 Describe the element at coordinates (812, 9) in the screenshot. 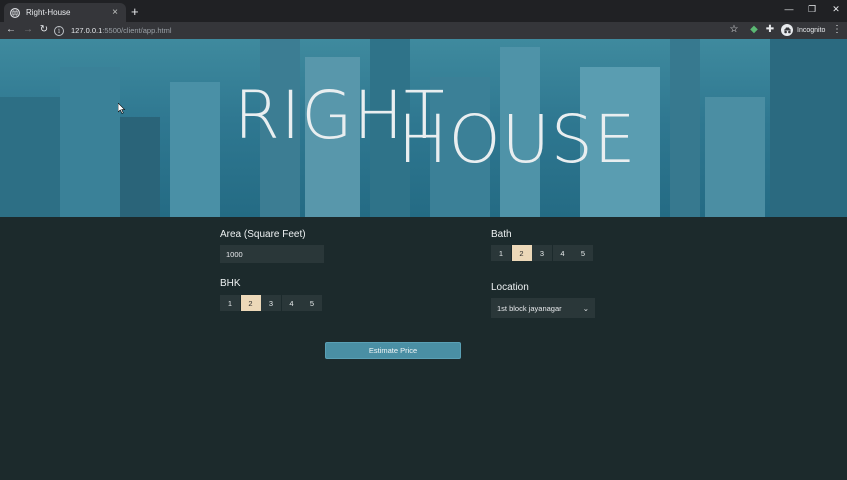

I see `restore-icon: ❐` at that location.